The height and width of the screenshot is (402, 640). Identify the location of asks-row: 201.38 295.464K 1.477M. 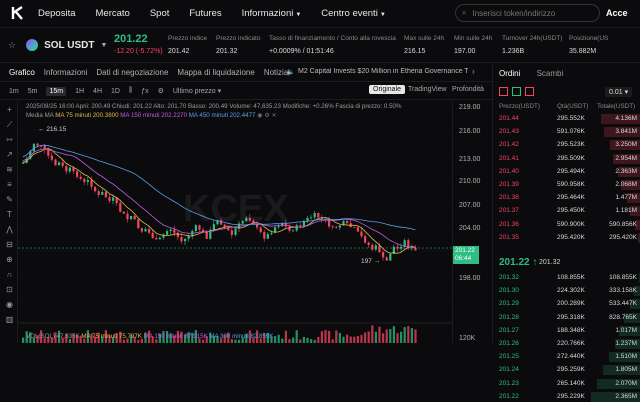
(566, 198).